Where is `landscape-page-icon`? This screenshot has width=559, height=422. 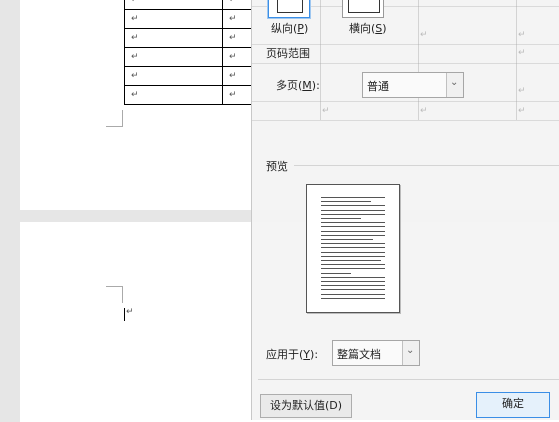
landscape-page-icon is located at coordinates (364, 6).